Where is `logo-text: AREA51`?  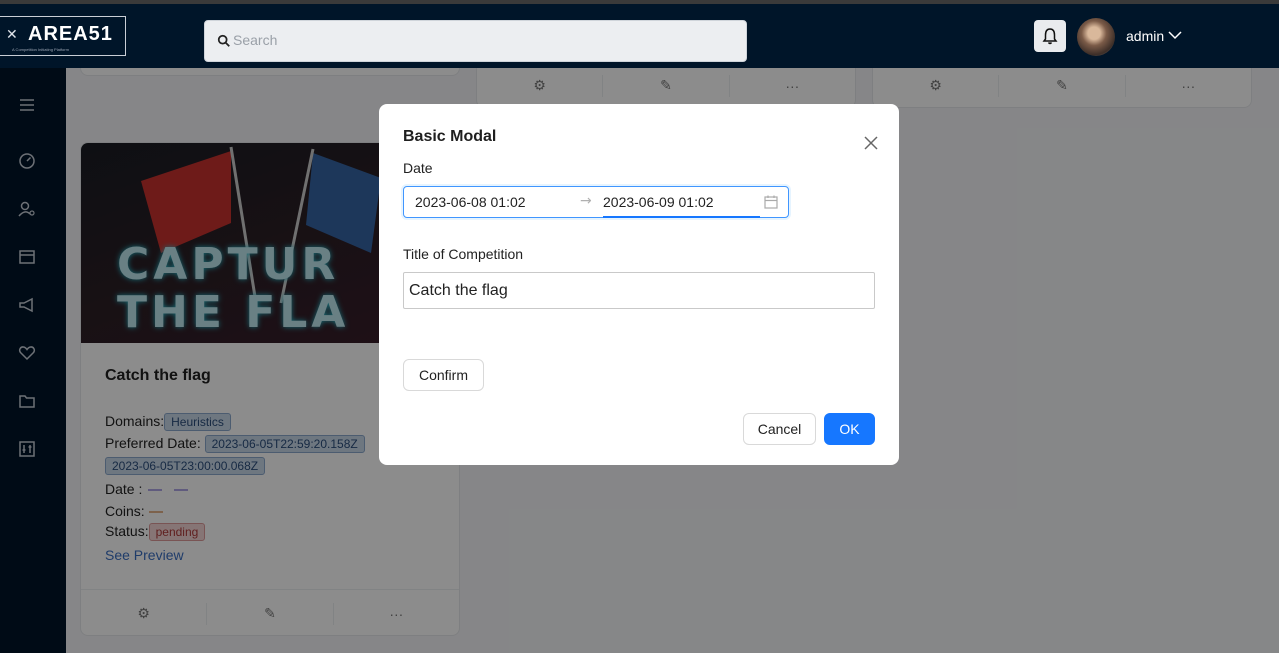 logo-text: AREA51 is located at coordinates (70, 34).